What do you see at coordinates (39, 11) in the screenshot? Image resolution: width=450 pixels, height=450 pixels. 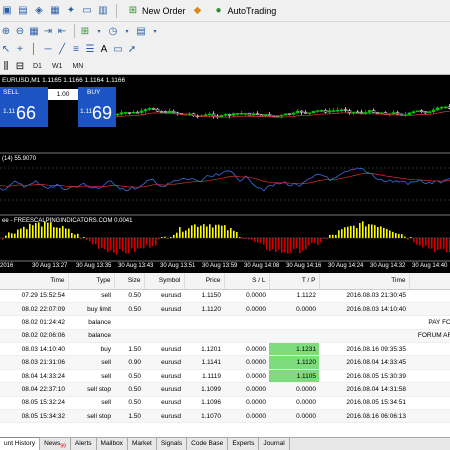 I see `market-watch-icon: ◈` at bounding box center [39, 11].